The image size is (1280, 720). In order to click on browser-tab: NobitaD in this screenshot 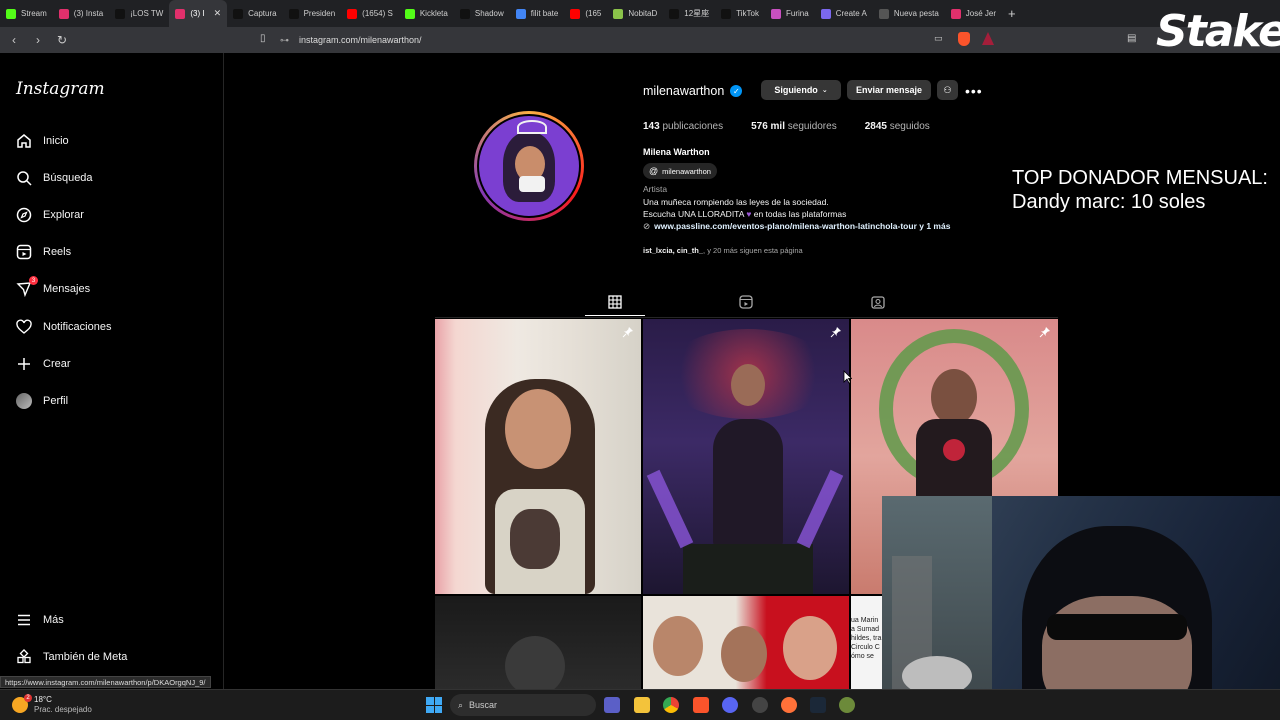, I will do `click(635, 13)`.